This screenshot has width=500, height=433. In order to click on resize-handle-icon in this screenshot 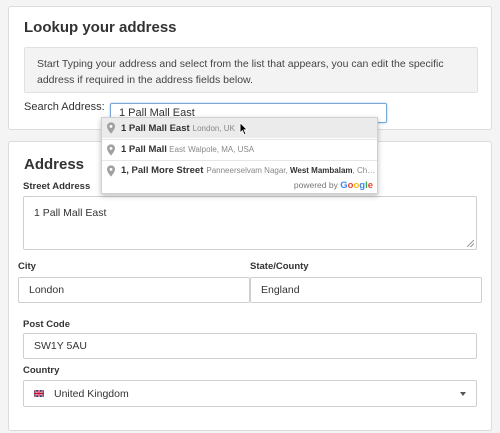, I will do `click(470, 243)`.